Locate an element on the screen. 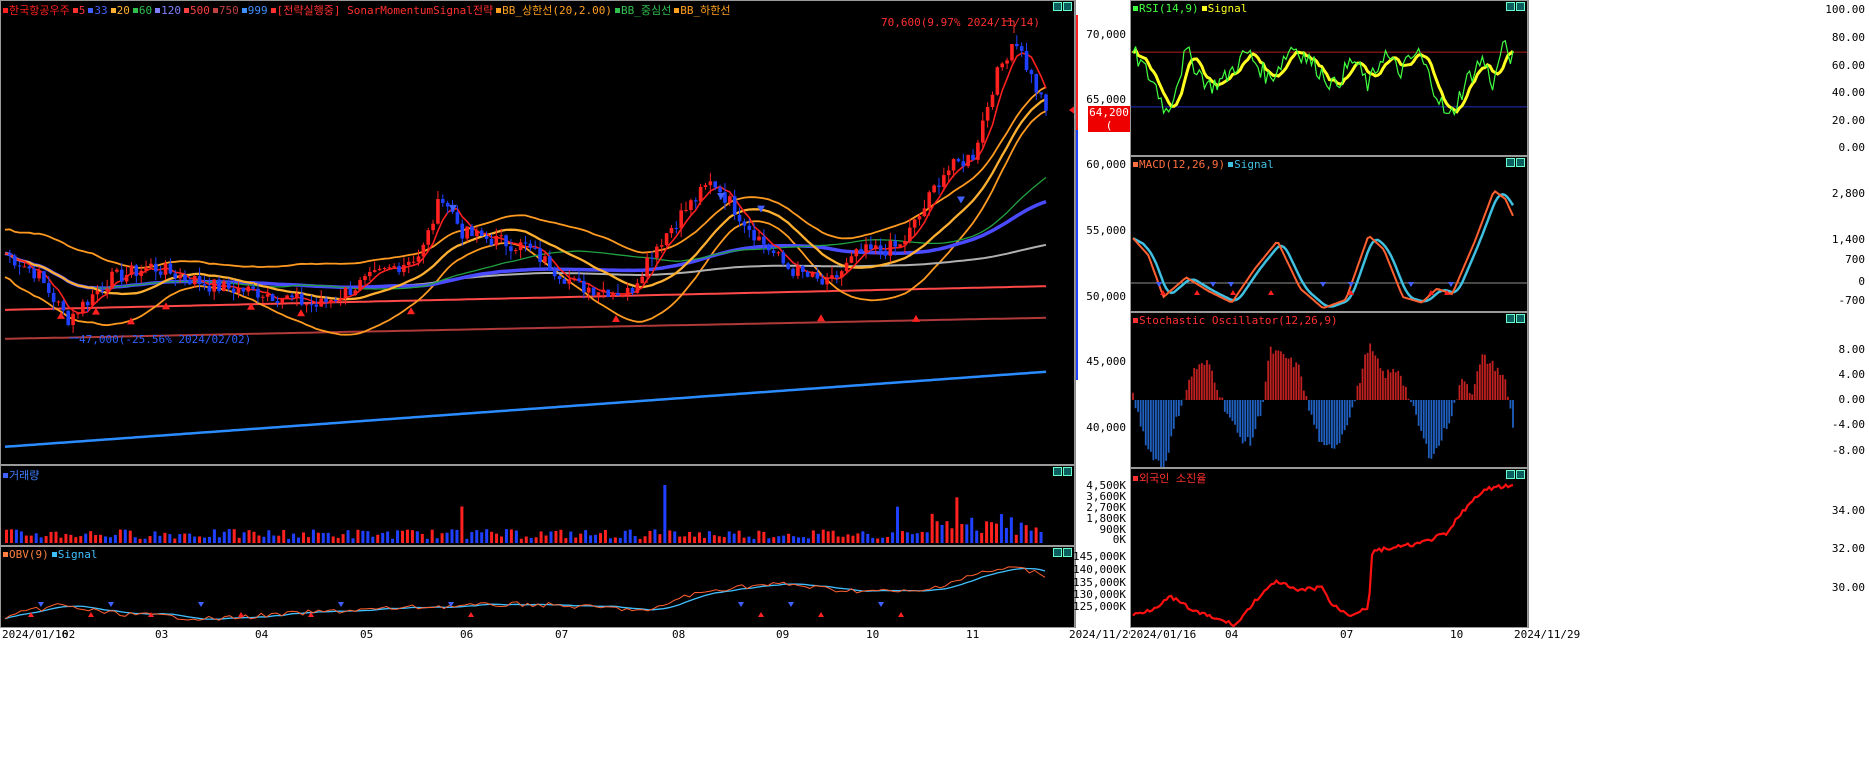  volume-panel: 거래량 is located at coordinates (537, 505).